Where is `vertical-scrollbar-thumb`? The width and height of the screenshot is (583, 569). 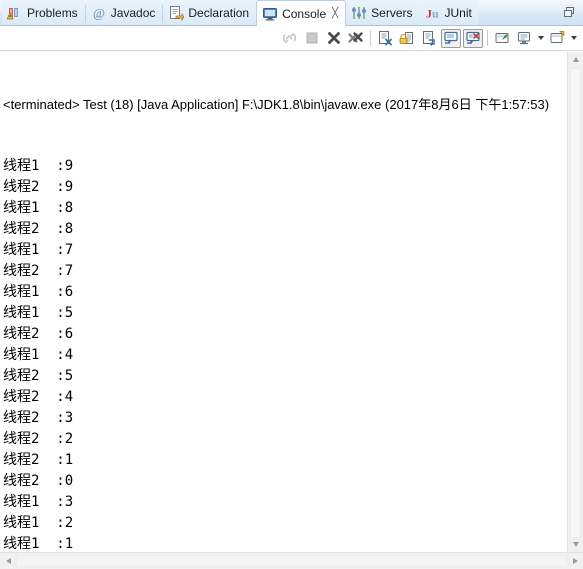
vertical-scrollbar-thumb is located at coordinates (575, 303).